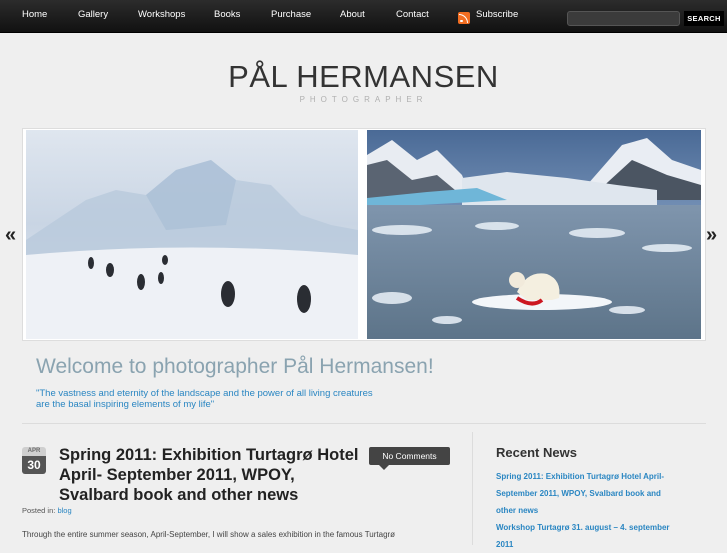  Describe the element at coordinates (497, 14) in the screenshot. I see `nav-subscribe: Subscribe` at that location.